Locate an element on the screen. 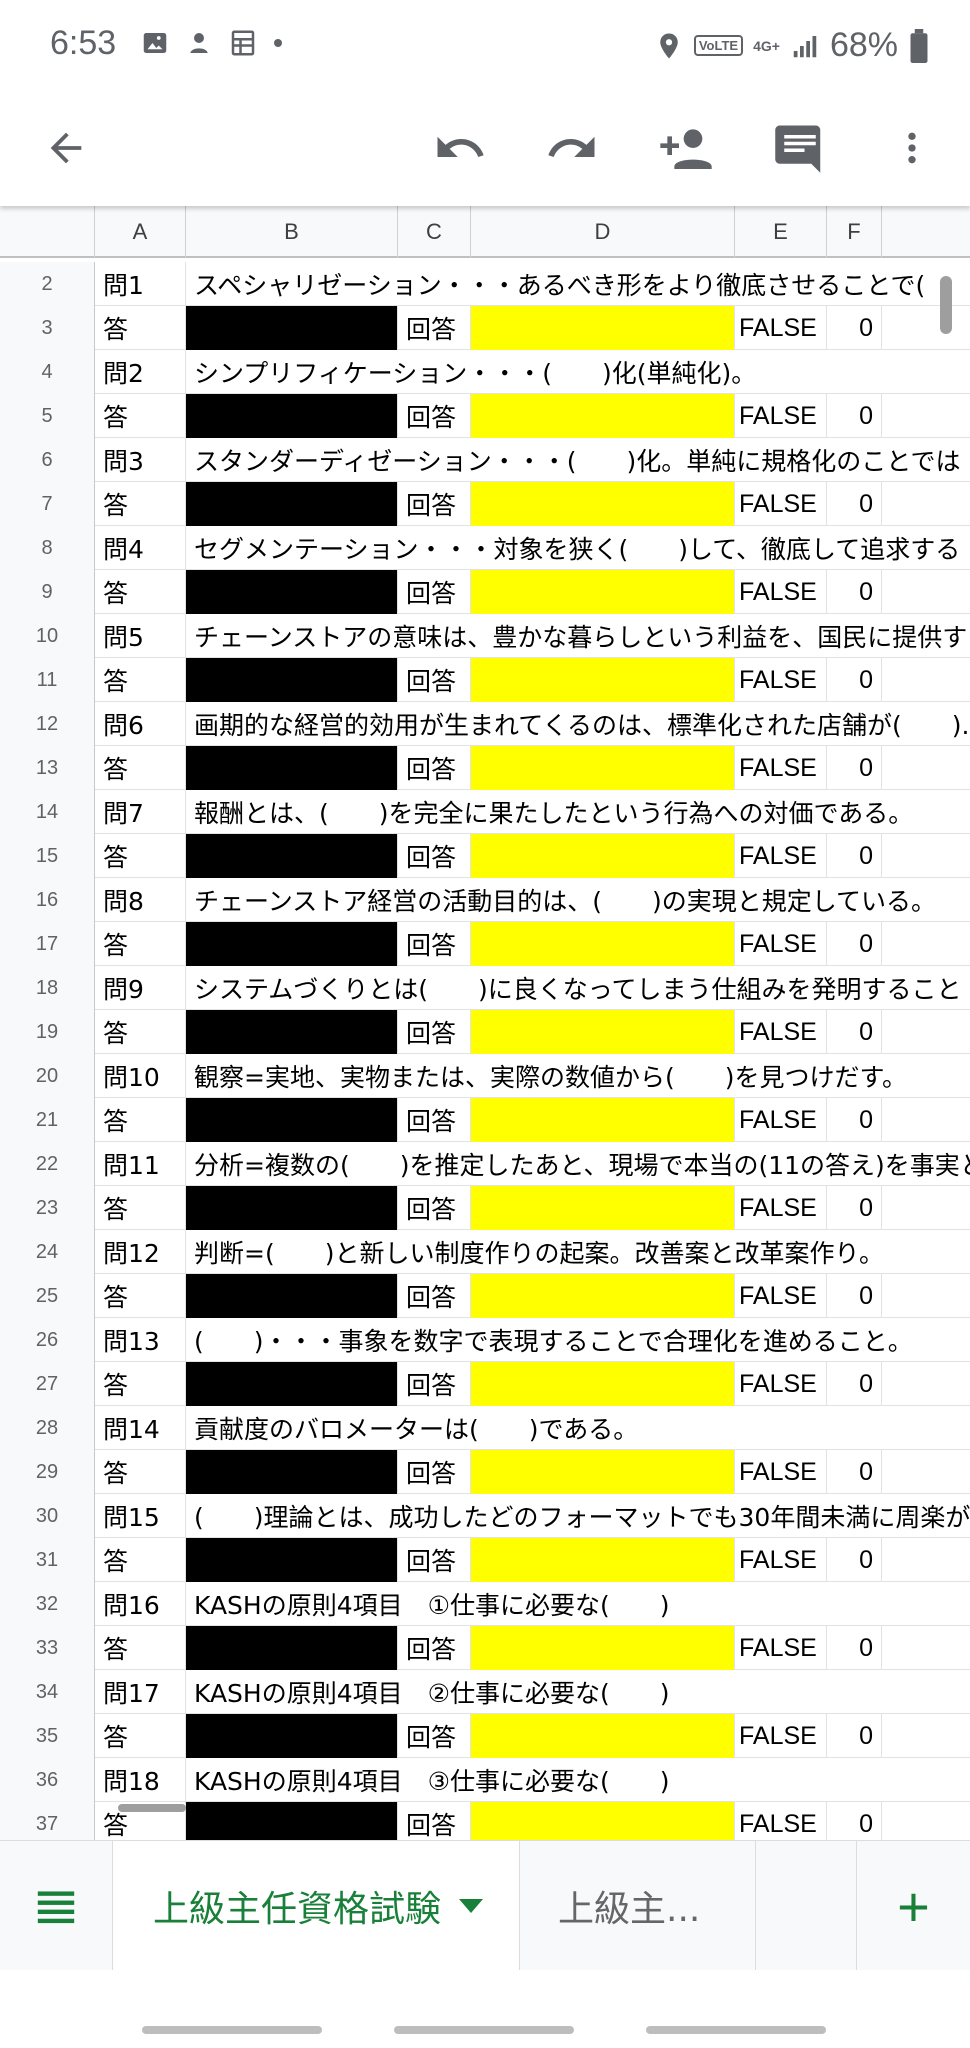 The height and width of the screenshot is (2048, 970). question-cell: 貢献度のバロメーターは( )である。 is located at coordinates (578, 1428).